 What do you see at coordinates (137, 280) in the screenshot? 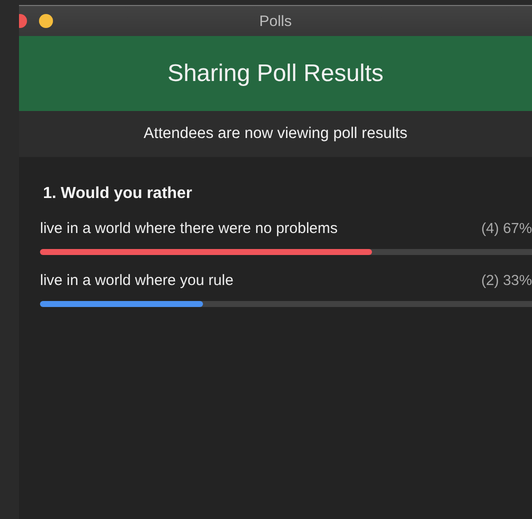
I see `option-label: live in a world where you rule` at bounding box center [137, 280].